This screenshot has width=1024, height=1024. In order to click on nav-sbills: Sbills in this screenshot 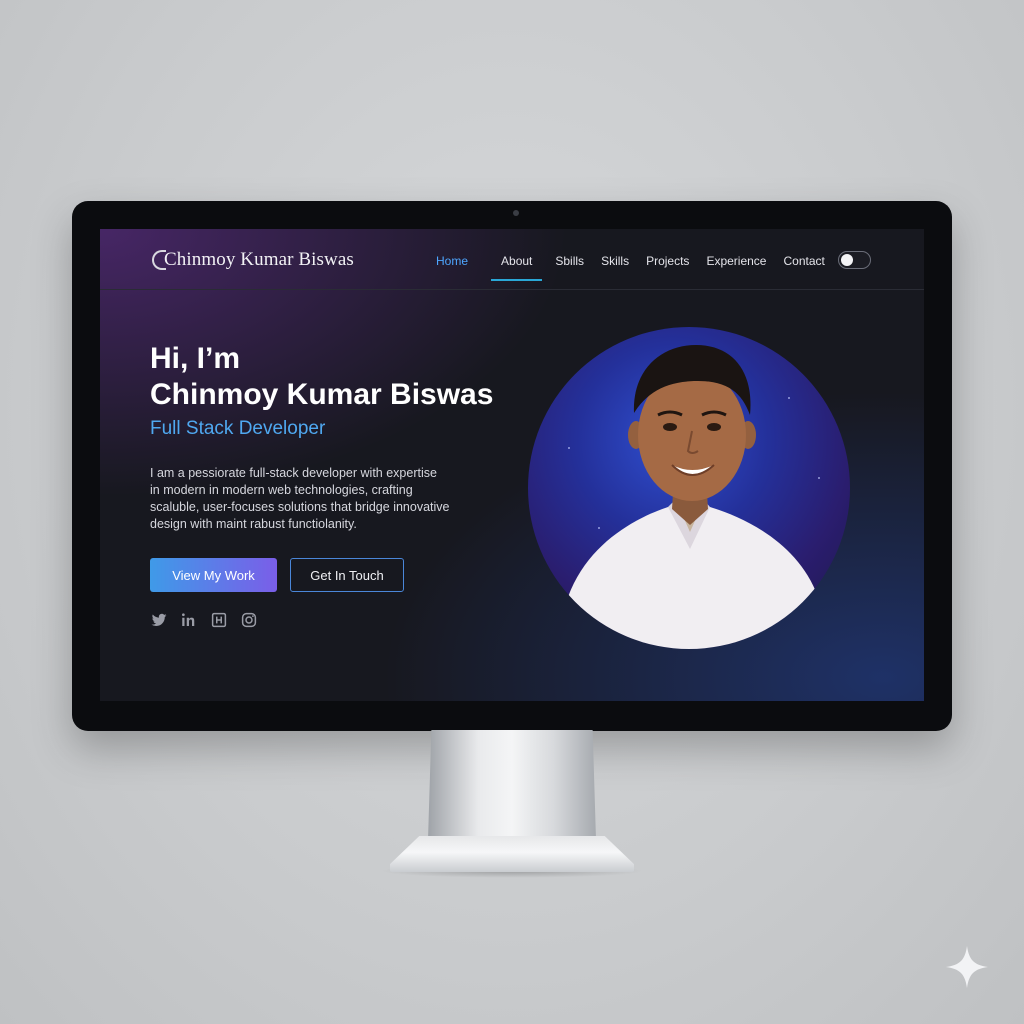, I will do `click(569, 261)`.